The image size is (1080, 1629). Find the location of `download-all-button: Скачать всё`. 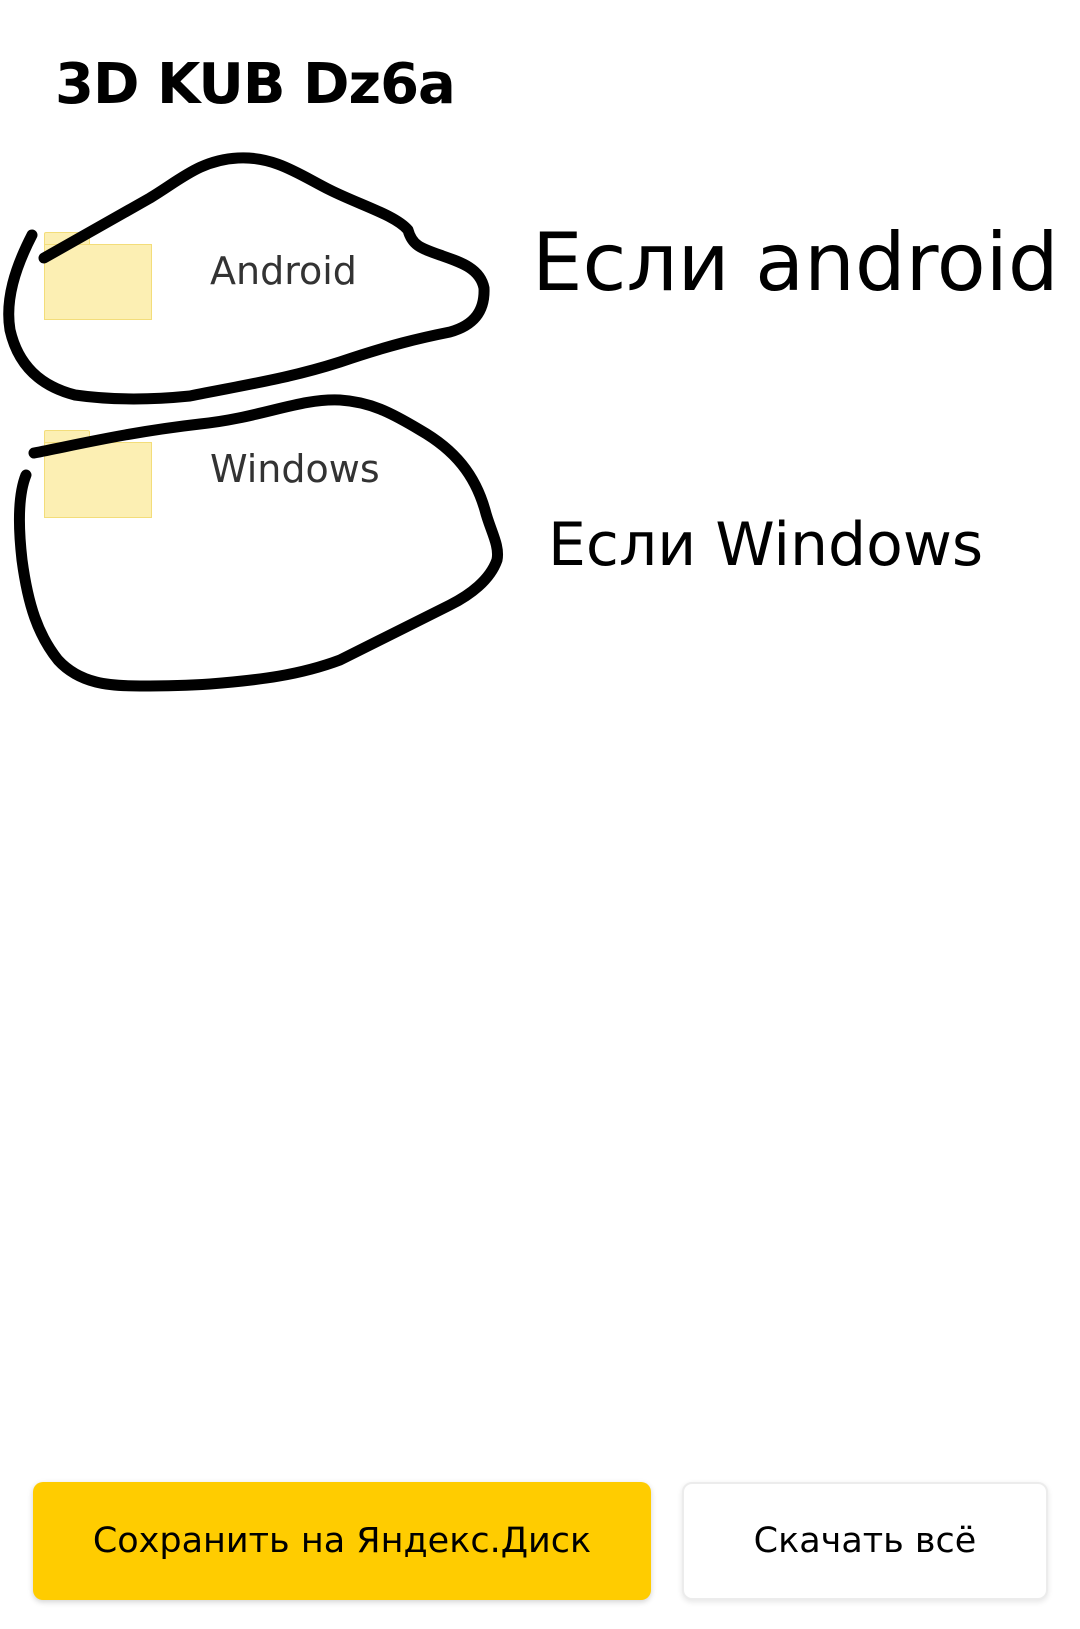

download-all-button: Скачать всё is located at coordinates (865, 1541).